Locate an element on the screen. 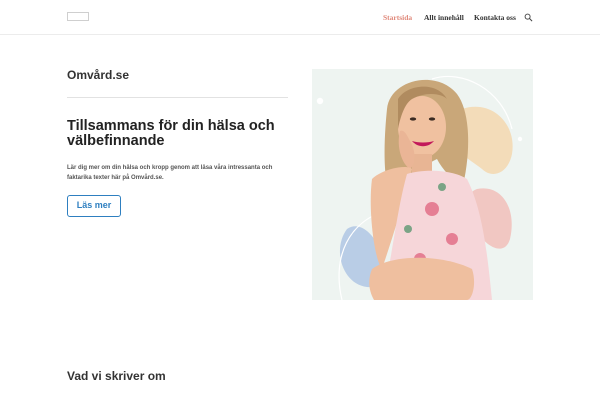  site-logo is located at coordinates (78, 16).